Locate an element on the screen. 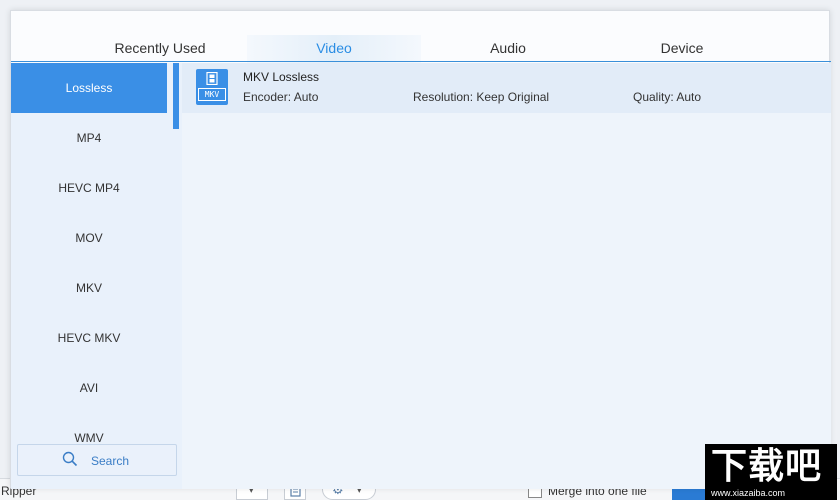  category-mkv: MKV is located at coordinates (89, 288).